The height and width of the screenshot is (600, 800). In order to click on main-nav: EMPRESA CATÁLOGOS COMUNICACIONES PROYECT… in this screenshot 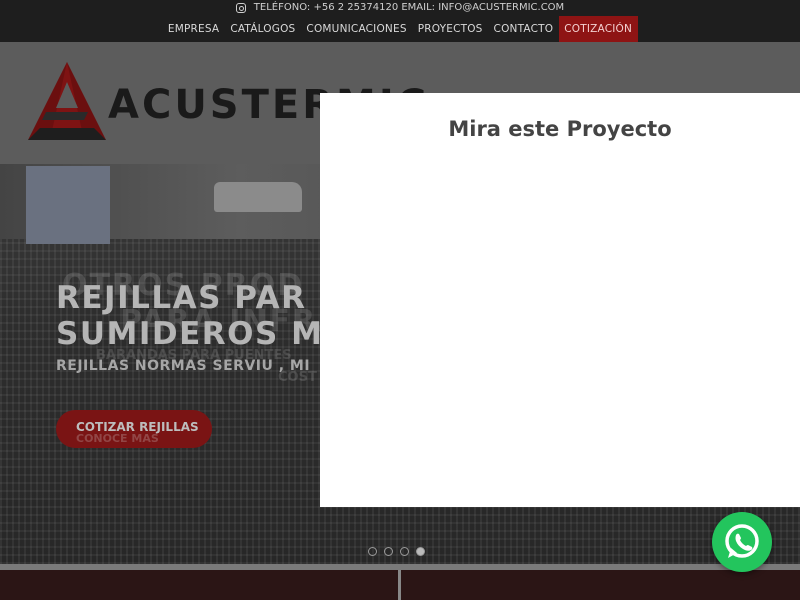, I will do `click(400, 29)`.